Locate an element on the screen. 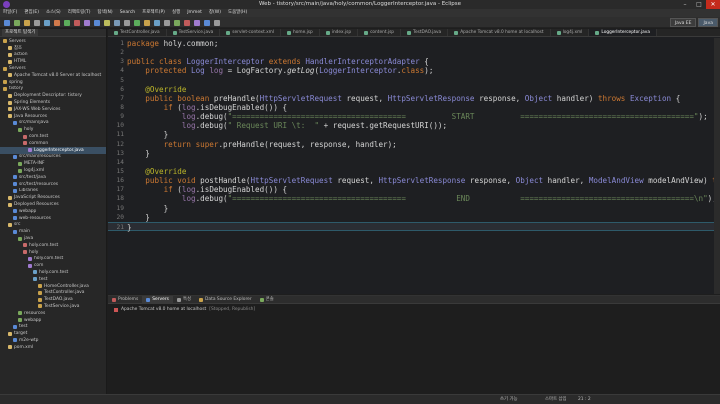 Image resolution: width=720 pixels, height=404 pixels. maximize-icon: □ is located at coordinates (699, 4).